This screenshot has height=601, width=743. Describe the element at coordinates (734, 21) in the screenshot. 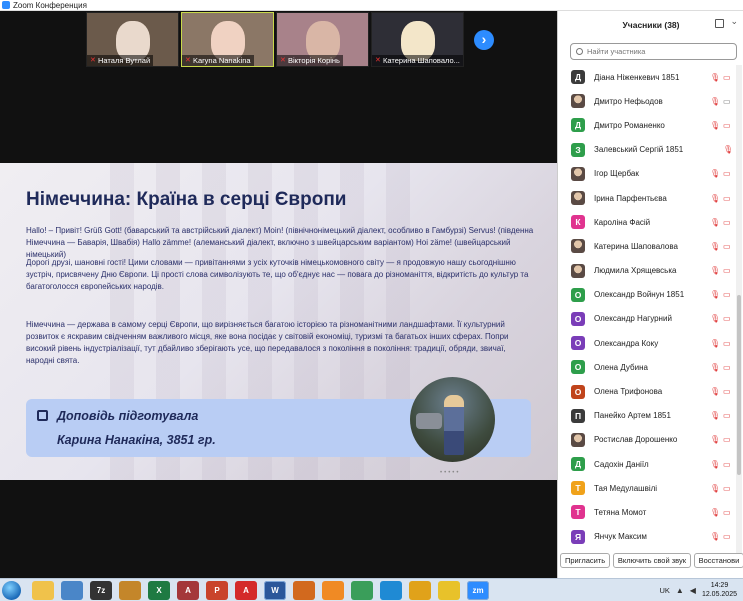

I see `chevron-down-icon: ⌄` at that location.